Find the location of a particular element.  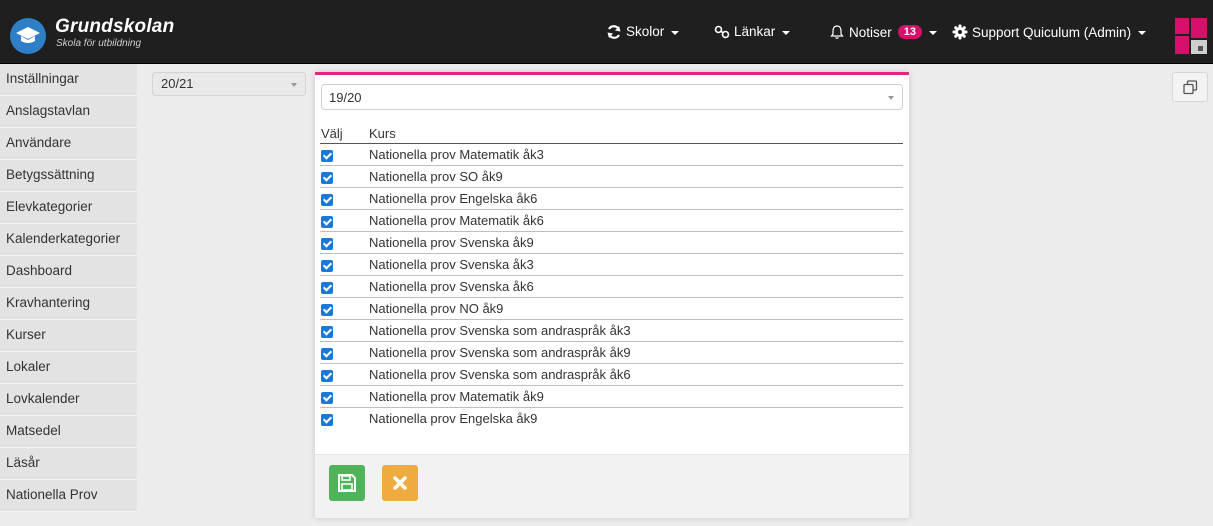

brand-title: Grundskolan is located at coordinates (114, 27).